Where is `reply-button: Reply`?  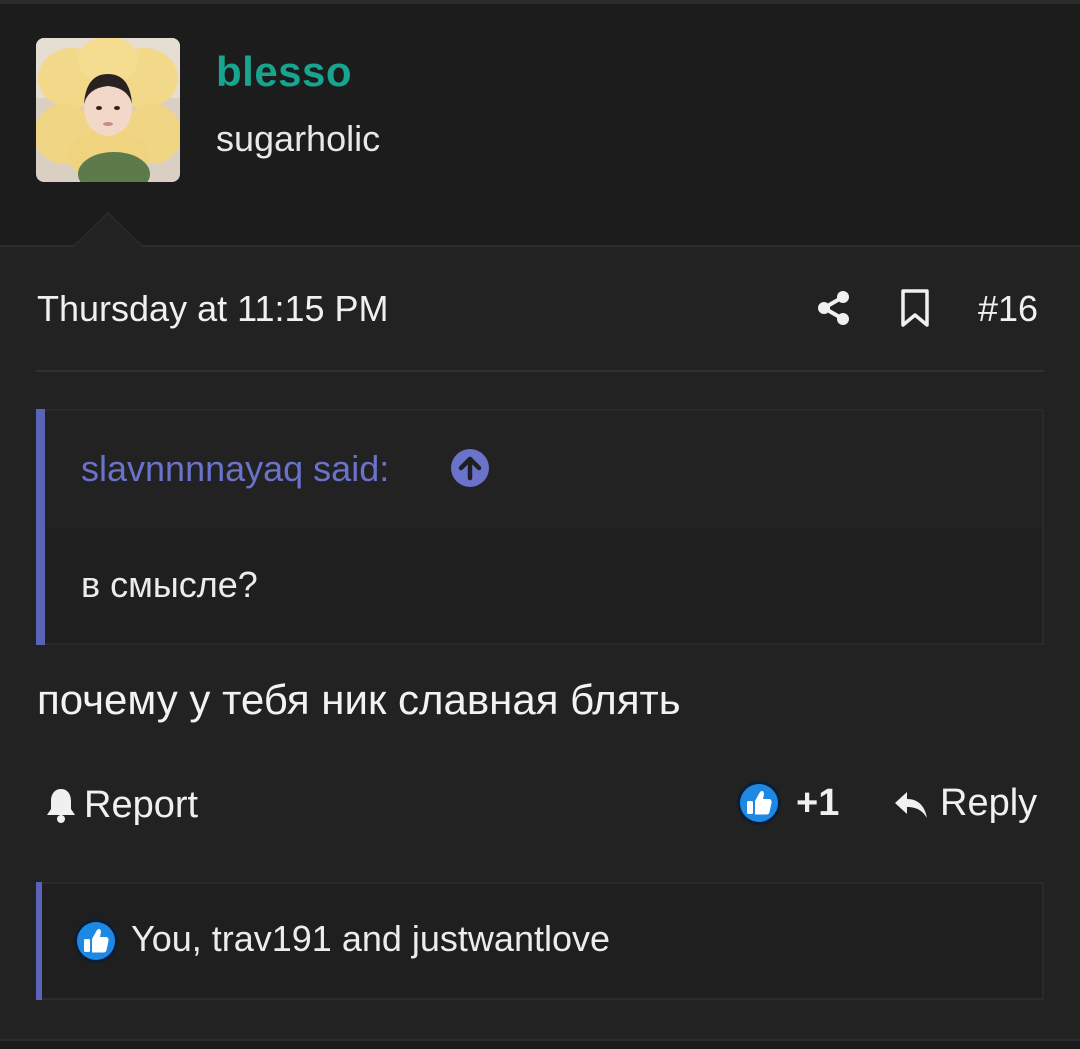 reply-button: Reply is located at coordinates (964, 803).